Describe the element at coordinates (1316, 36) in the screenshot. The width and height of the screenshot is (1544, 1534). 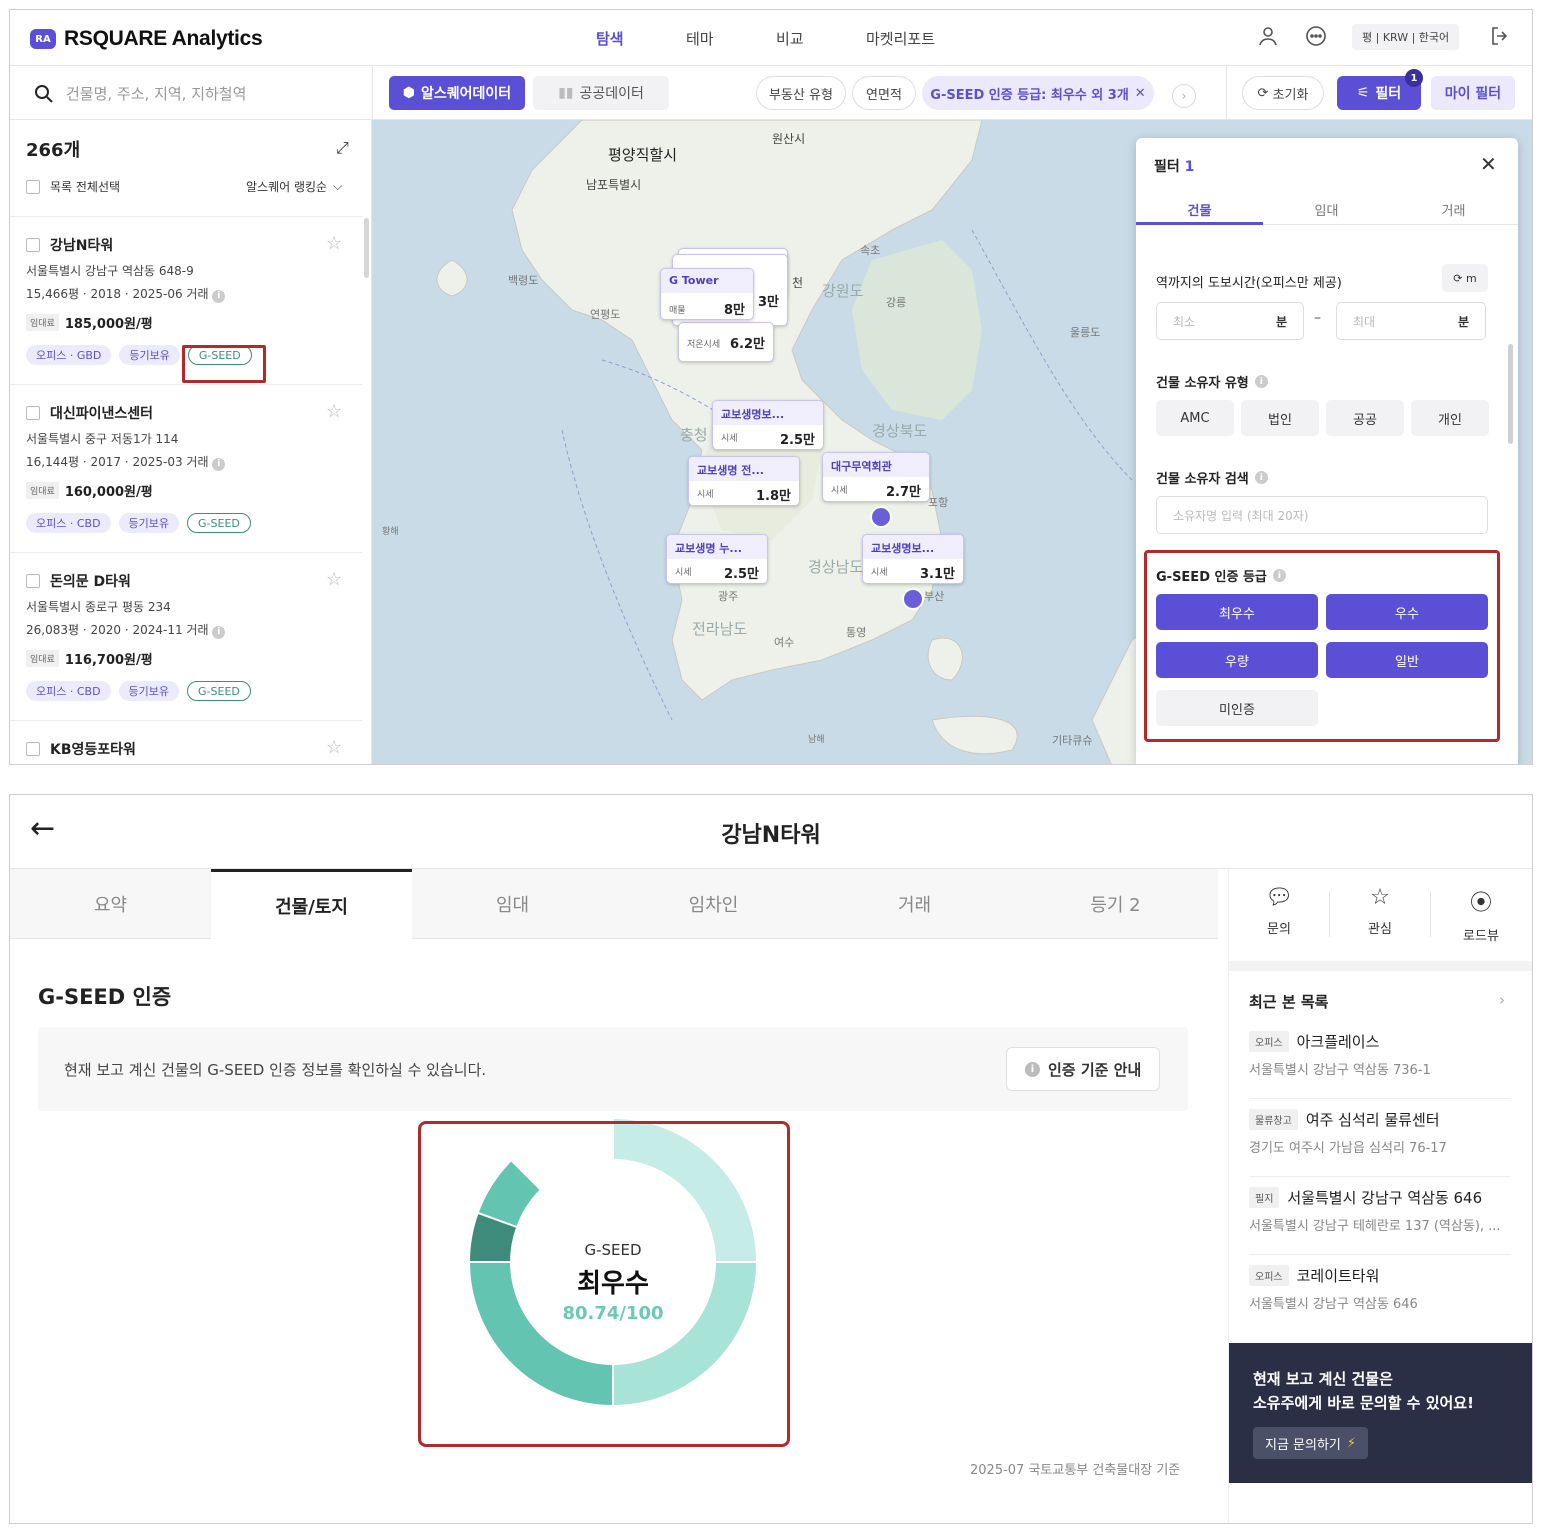
I see `chat-icon` at that location.